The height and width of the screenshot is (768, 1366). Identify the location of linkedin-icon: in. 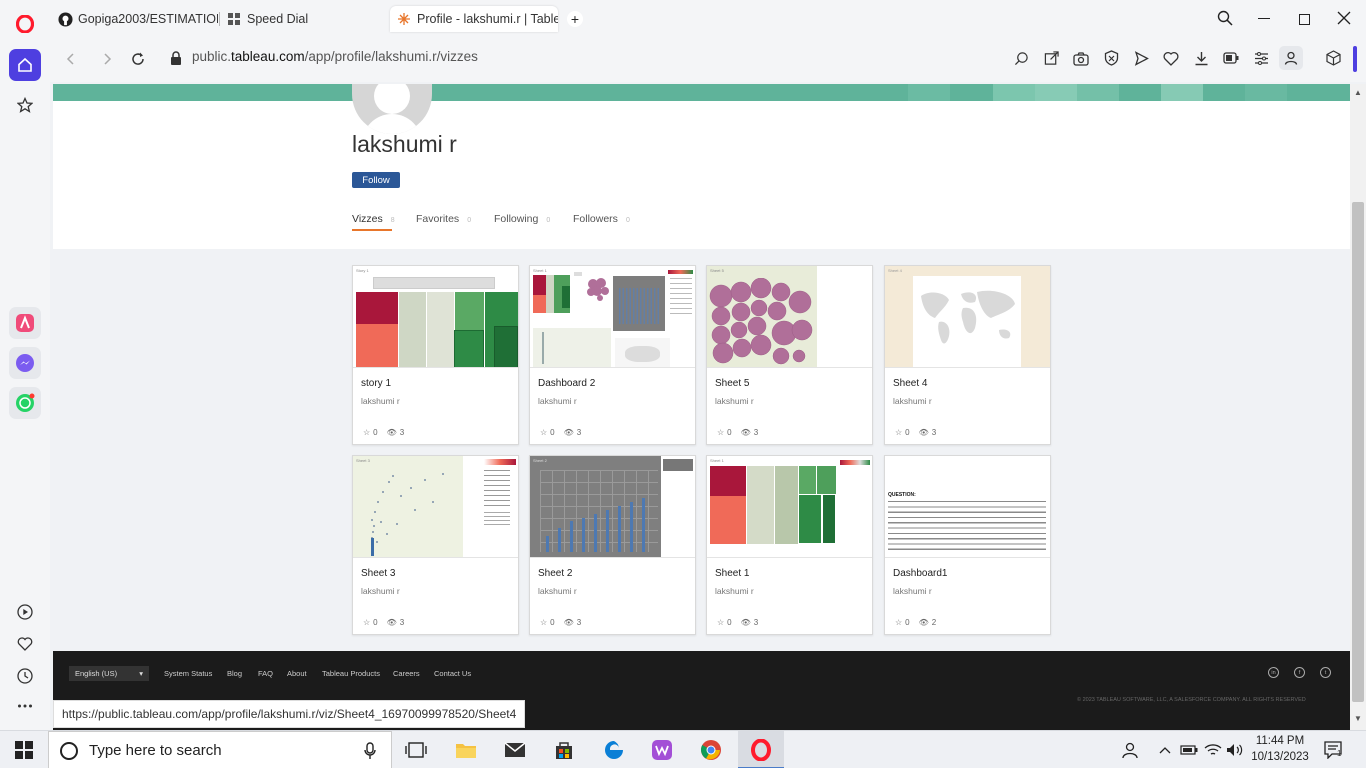
(1273, 672).